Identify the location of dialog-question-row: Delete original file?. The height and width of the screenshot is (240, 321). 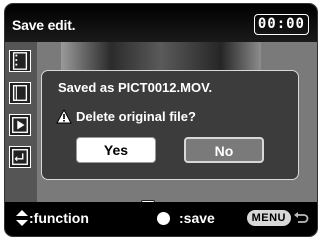
(126, 116).